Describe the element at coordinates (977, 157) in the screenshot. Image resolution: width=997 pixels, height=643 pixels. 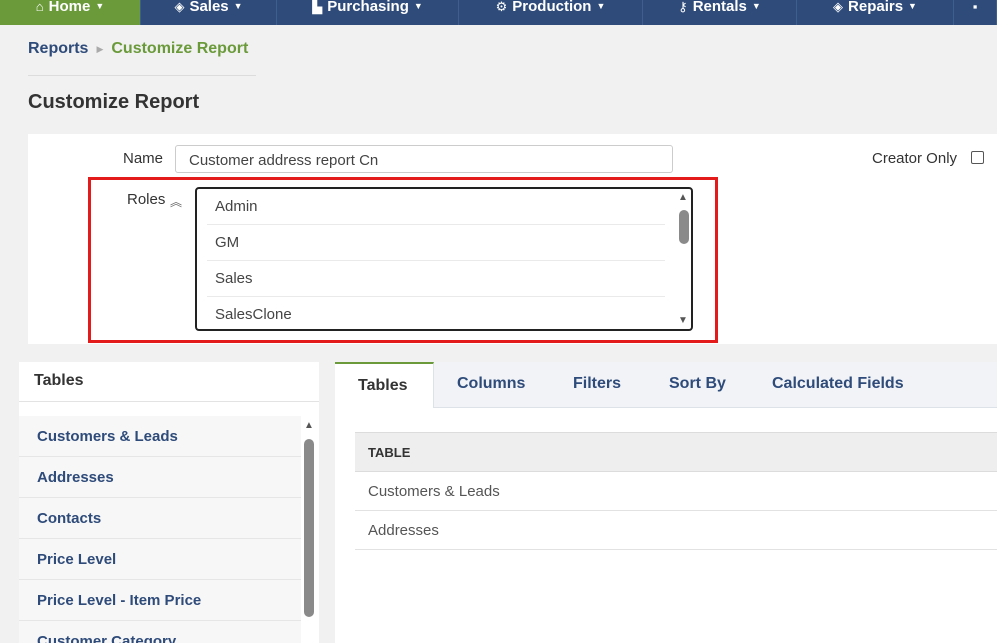
I see `creator-only-checkbox` at that location.